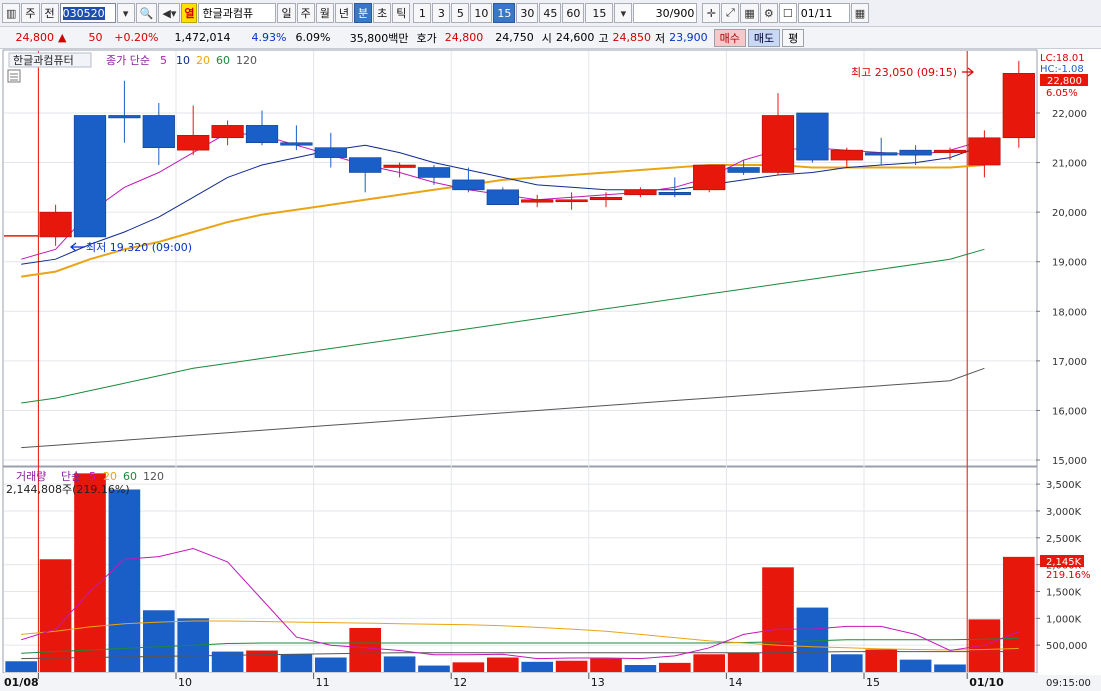  Describe the element at coordinates (62, 37) in the screenshot. I see `up-arrow-icon: ▲` at that location.